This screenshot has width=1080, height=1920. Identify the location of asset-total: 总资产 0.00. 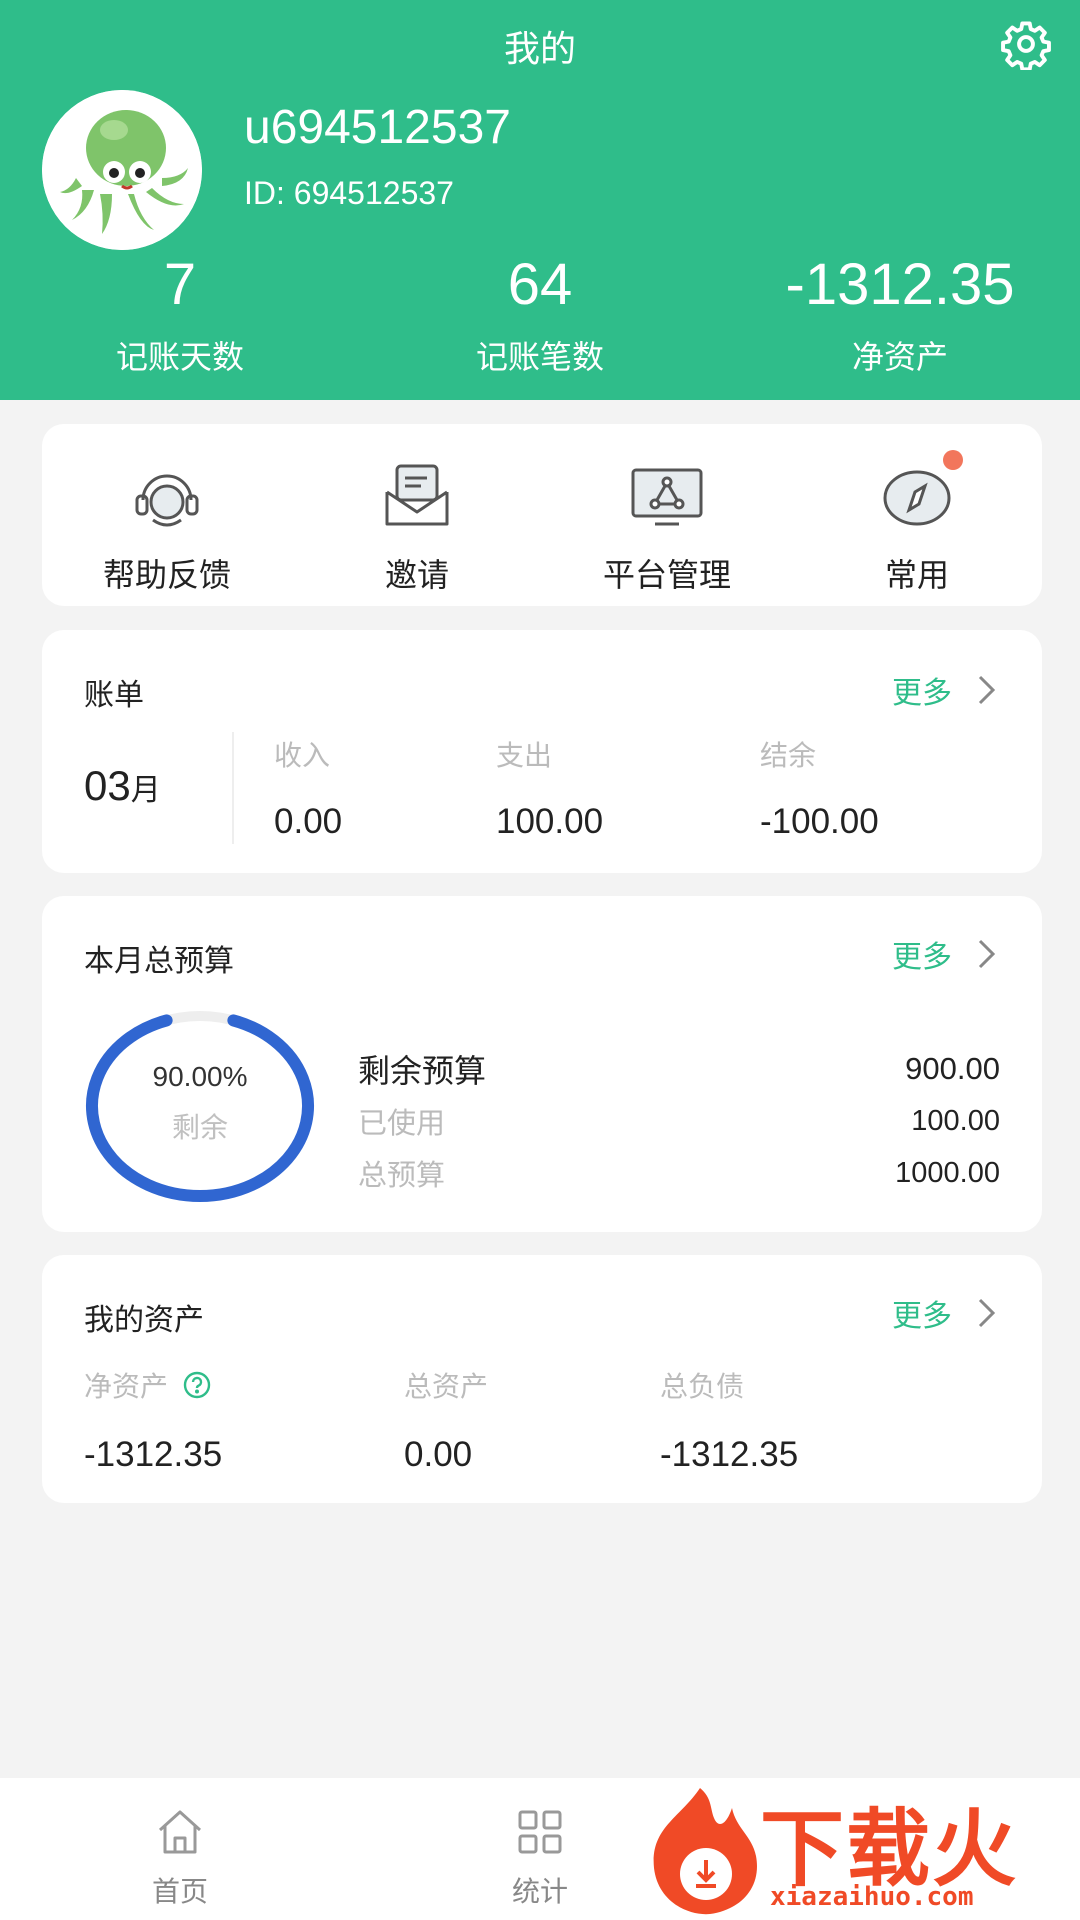
(446, 1420).